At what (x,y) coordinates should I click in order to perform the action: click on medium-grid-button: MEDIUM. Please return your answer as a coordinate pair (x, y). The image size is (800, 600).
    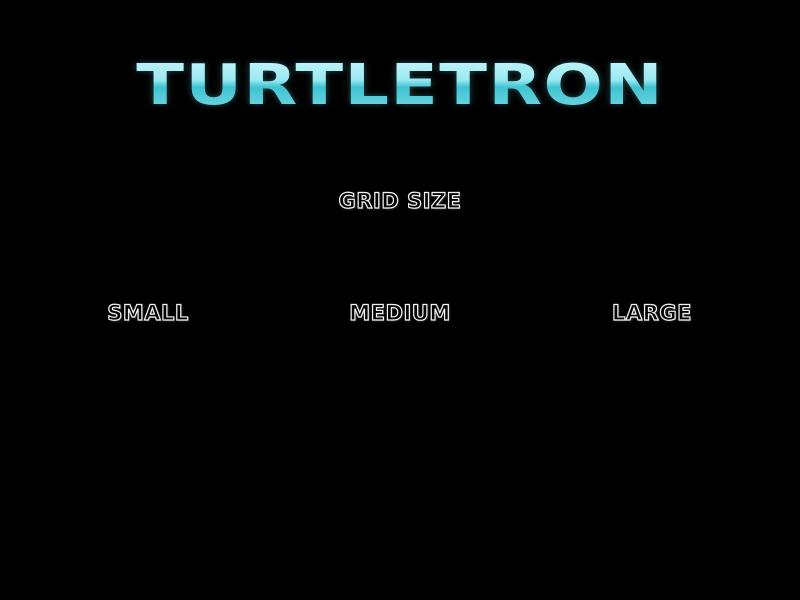
    Looking at the image, I should click on (400, 313).